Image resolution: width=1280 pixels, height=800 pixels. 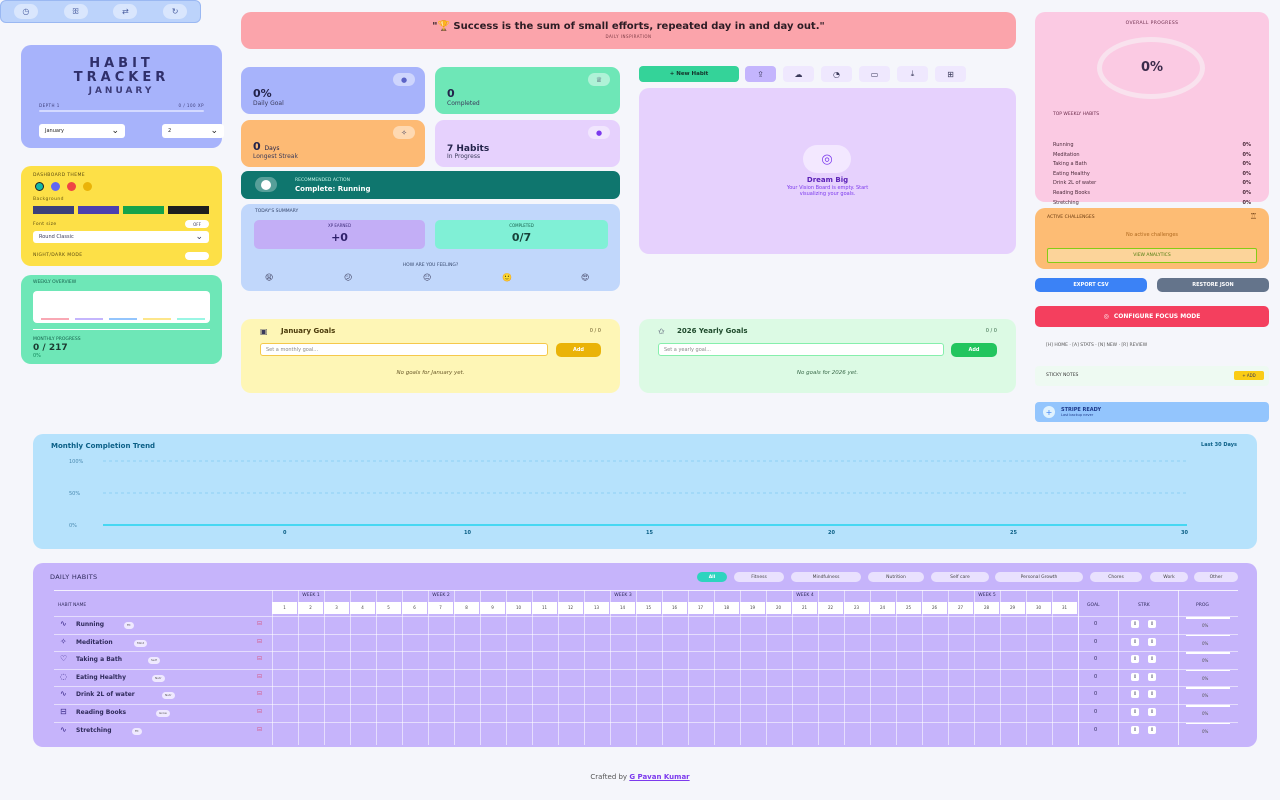 What do you see at coordinates (175, 11) in the screenshot?
I see `refresh-icon: ↻` at bounding box center [175, 11].